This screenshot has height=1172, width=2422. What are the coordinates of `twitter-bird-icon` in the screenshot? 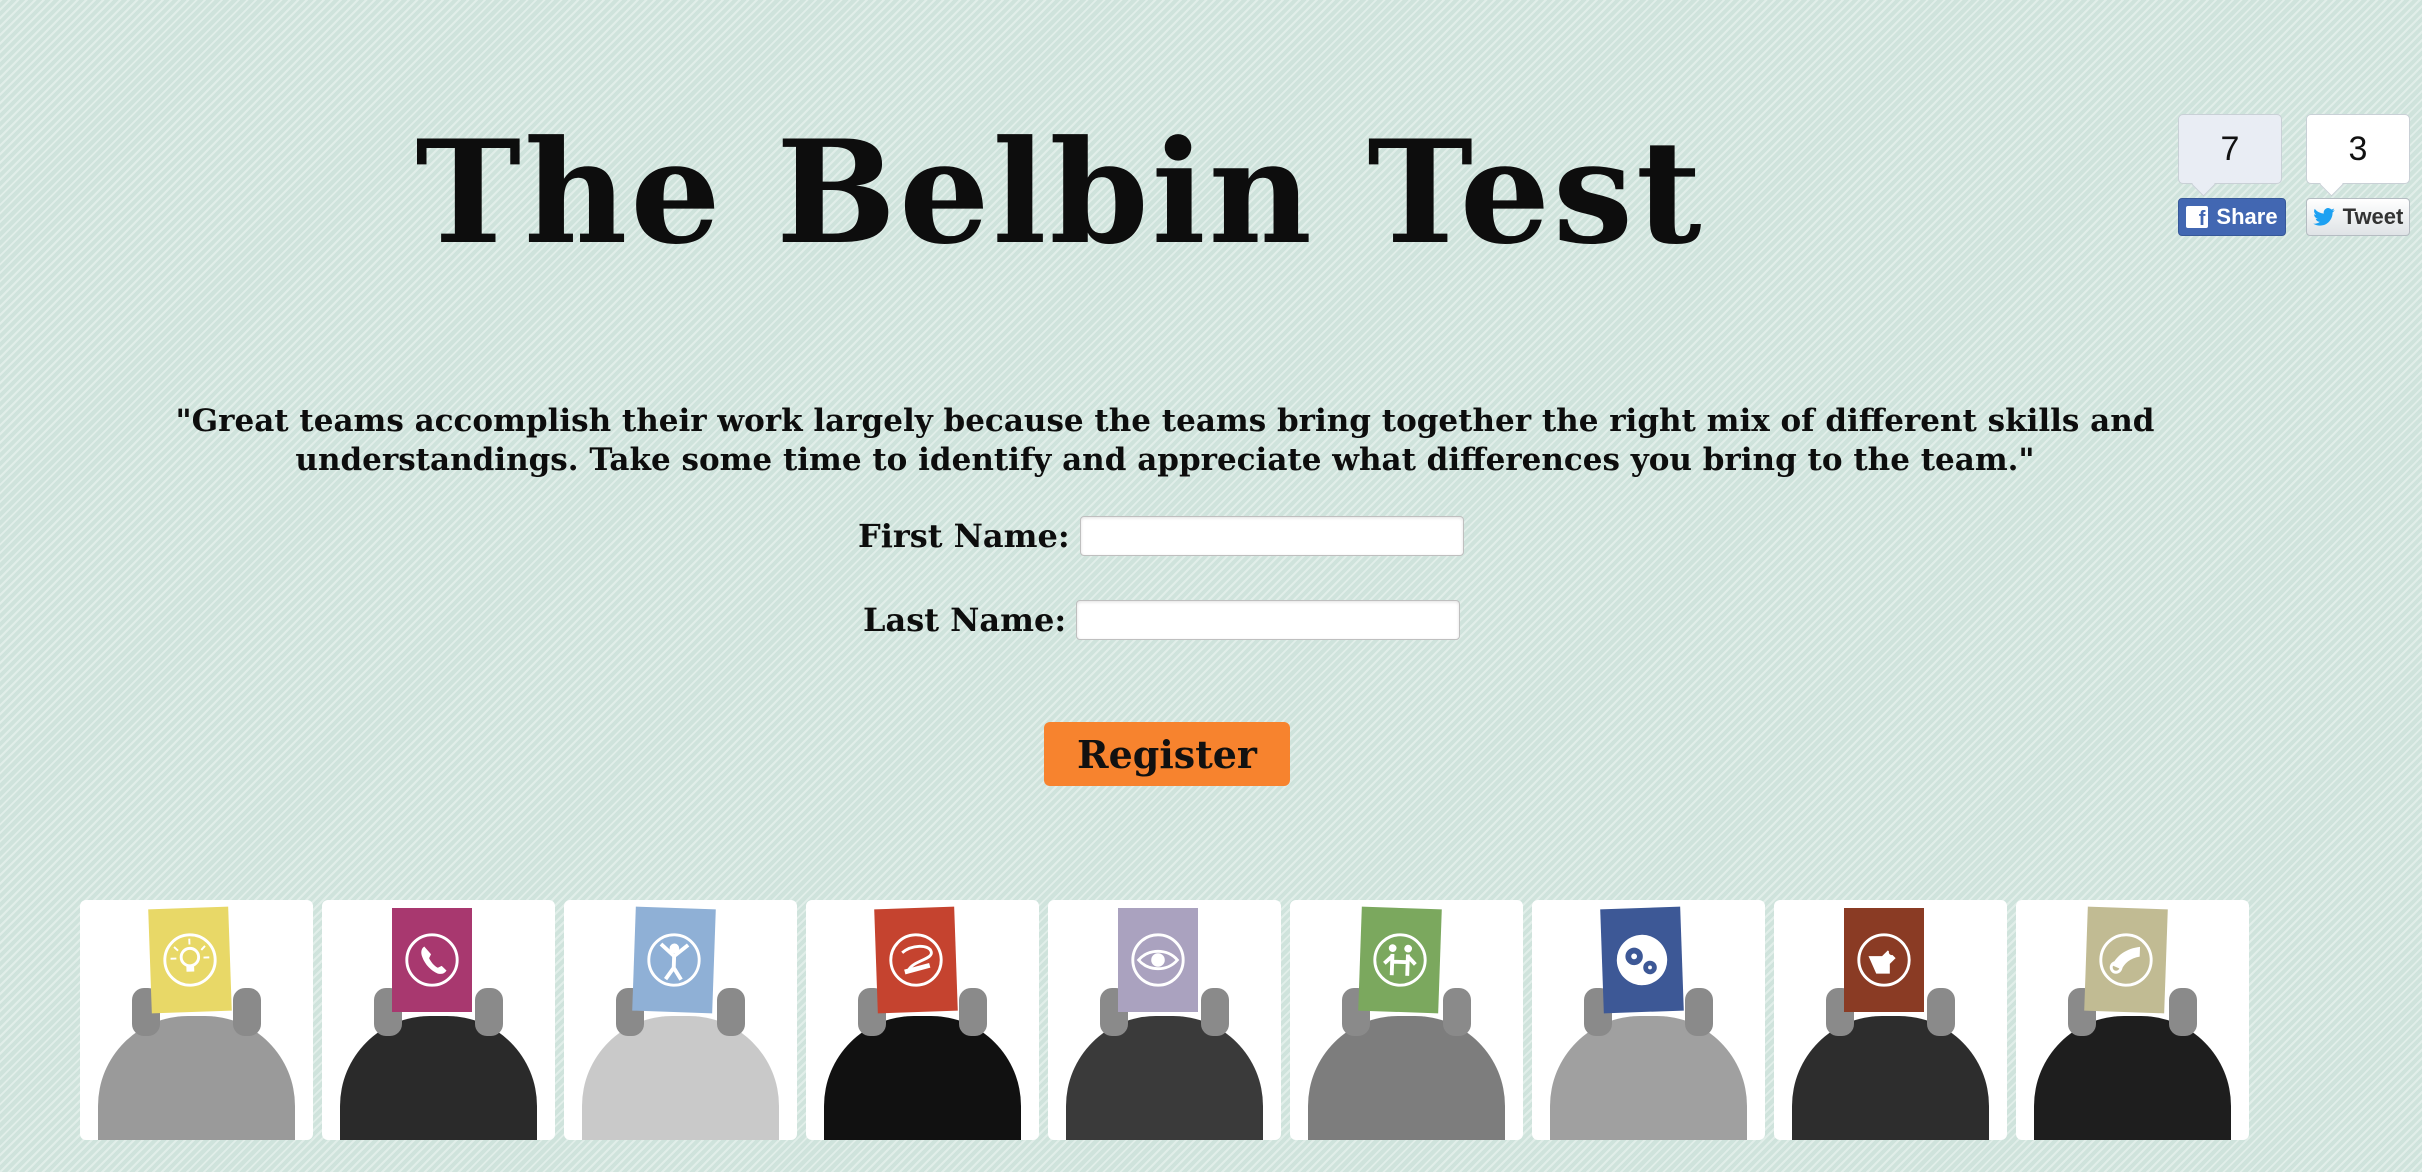 It's located at (2323, 217).